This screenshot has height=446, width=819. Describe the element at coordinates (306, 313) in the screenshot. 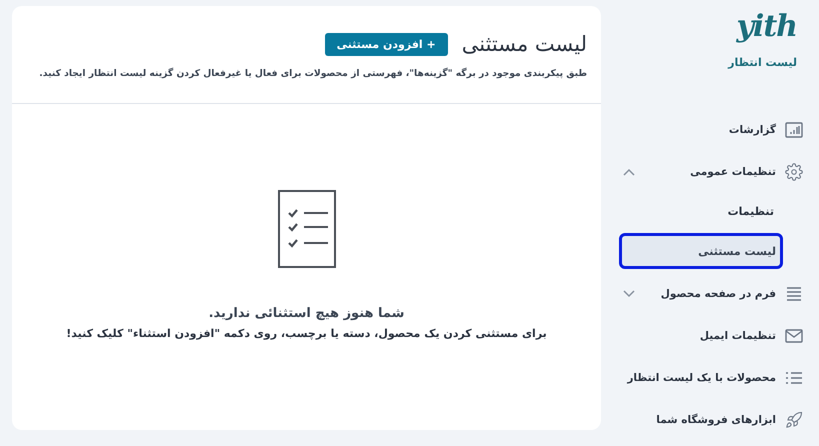

I see `empty-state-title: شما هنوز هیچ استثنائی ندارید.` at that location.